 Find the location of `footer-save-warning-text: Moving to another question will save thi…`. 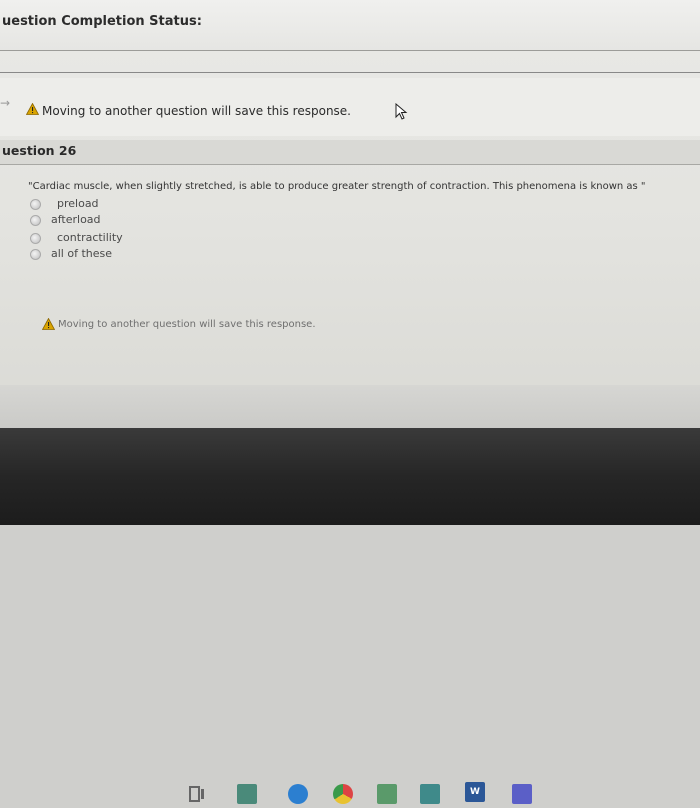

footer-save-warning-text: Moving to another question will save thi… is located at coordinates (187, 324).